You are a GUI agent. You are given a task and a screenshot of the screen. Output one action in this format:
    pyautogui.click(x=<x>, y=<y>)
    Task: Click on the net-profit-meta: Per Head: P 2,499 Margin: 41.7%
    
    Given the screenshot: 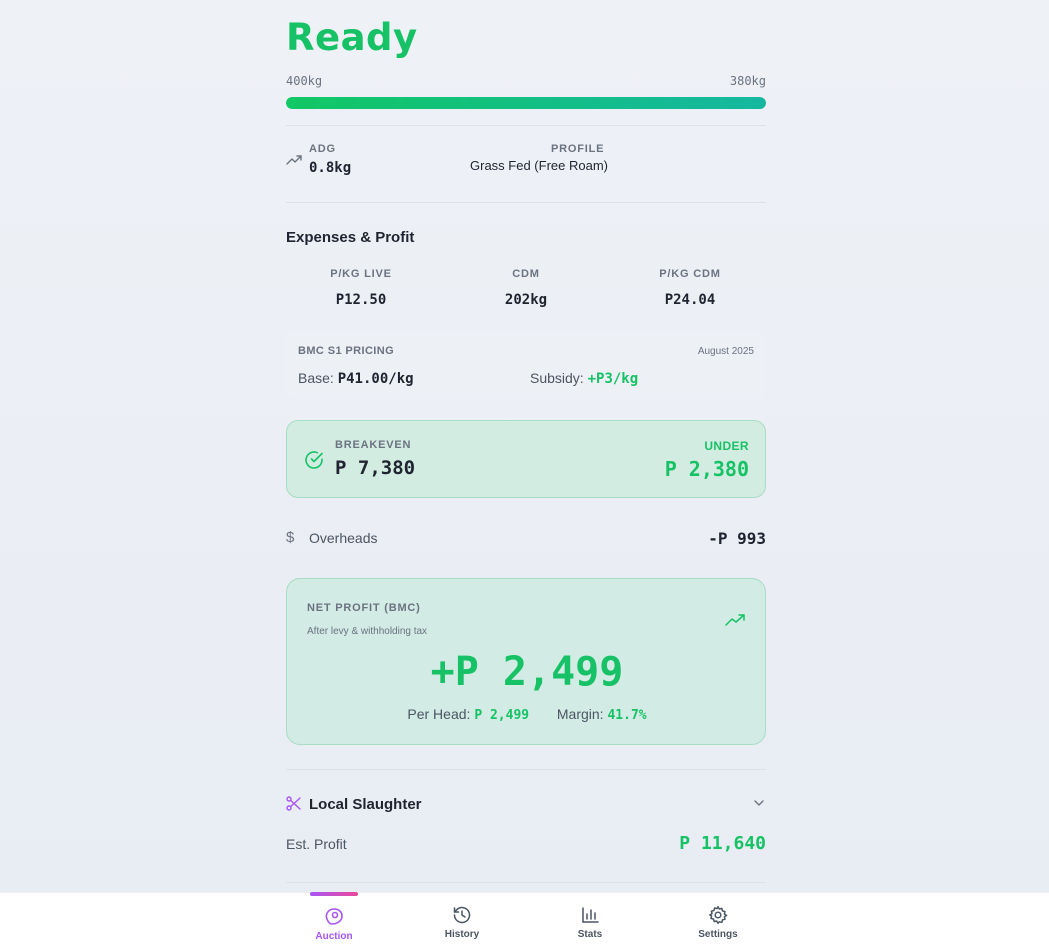 What is the action you would take?
    pyautogui.click(x=527, y=714)
    